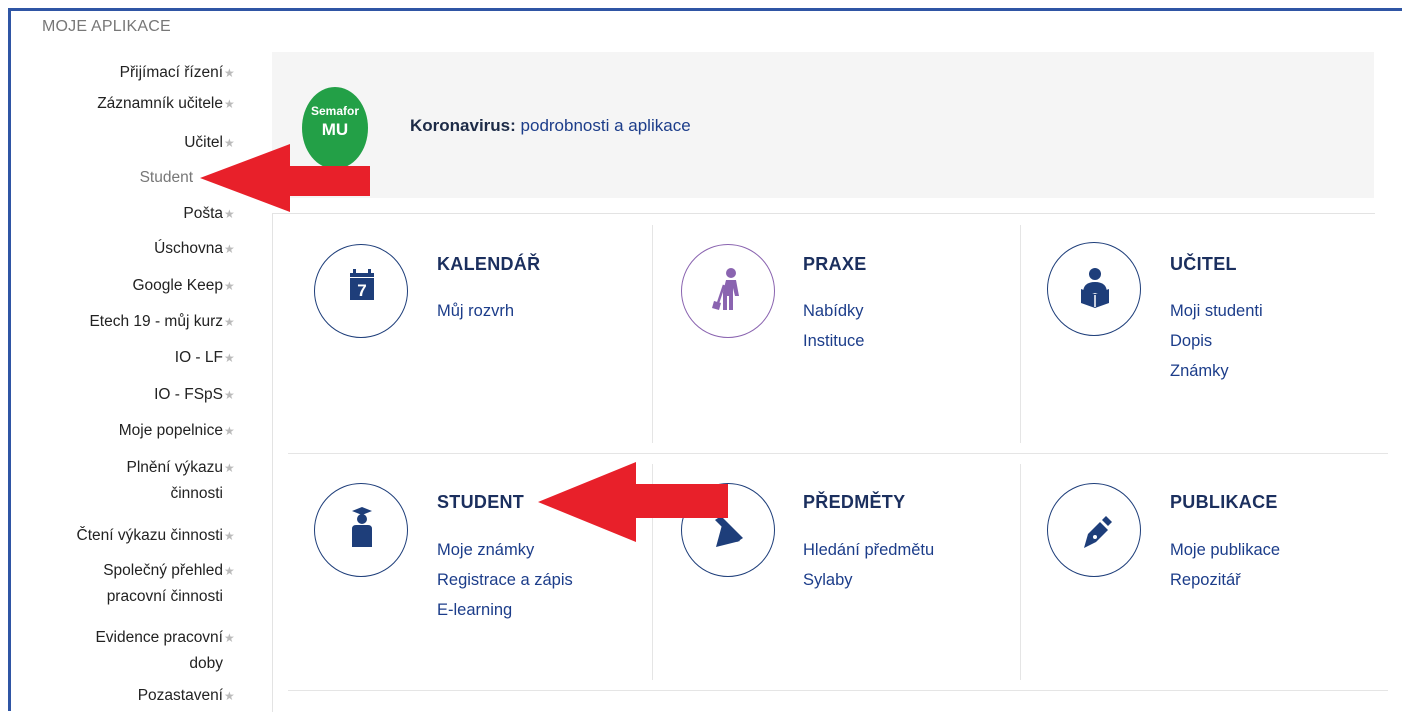 The width and height of the screenshot is (1402, 712). What do you see at coordinates (1199, 371) in the screenshot?
I see `link-znamky: Známky` at bounding box center [1199, 371].